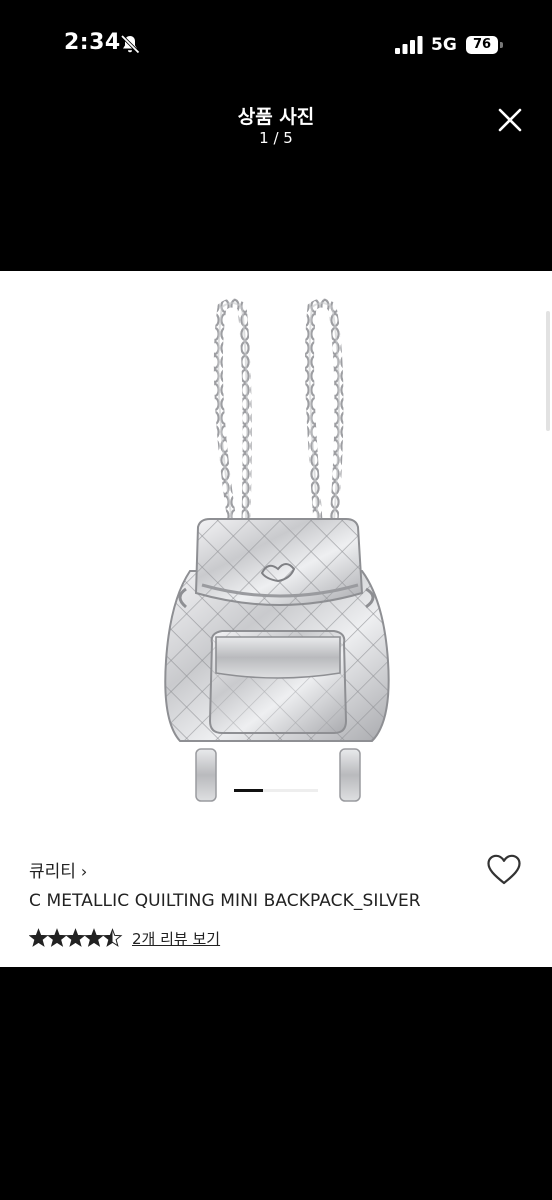 This screenshot has height=1200, width=552. Describe the element at coordinates (92, 42) in the screenshot. I see `status-time: 2:34` at that location.